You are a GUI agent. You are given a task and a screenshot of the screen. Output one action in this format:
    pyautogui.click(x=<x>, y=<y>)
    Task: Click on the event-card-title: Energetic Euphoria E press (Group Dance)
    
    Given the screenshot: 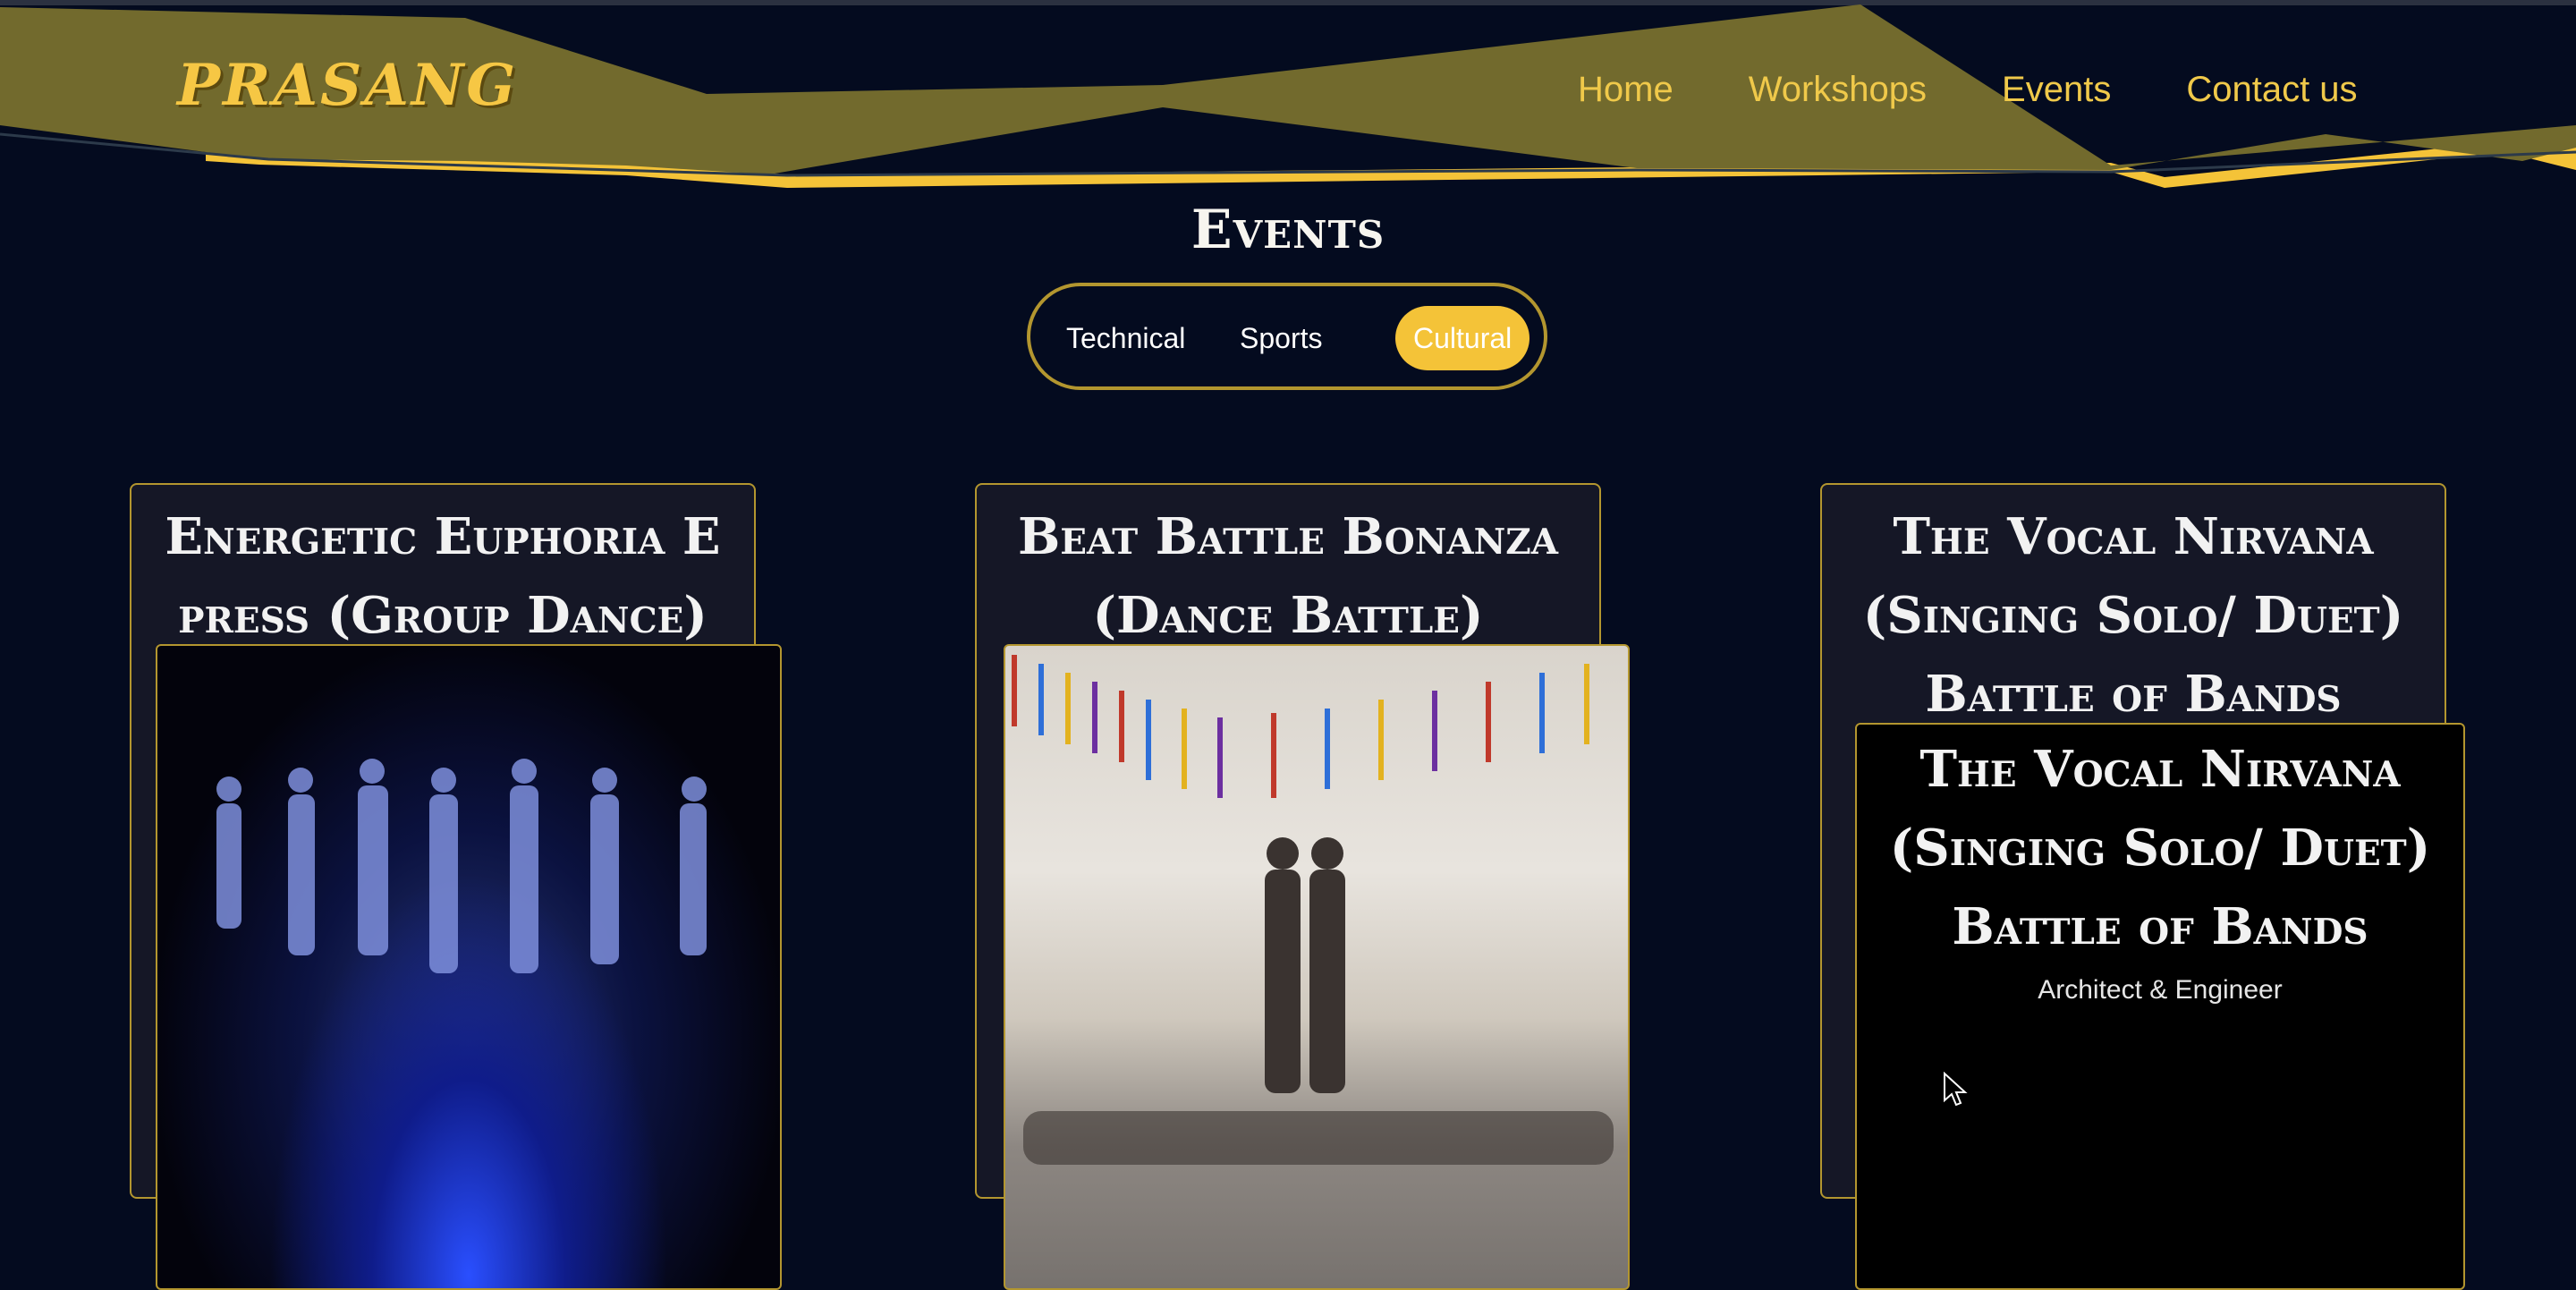 What is the action you would take?
    pyautogui.click(x=443, y=576)
    